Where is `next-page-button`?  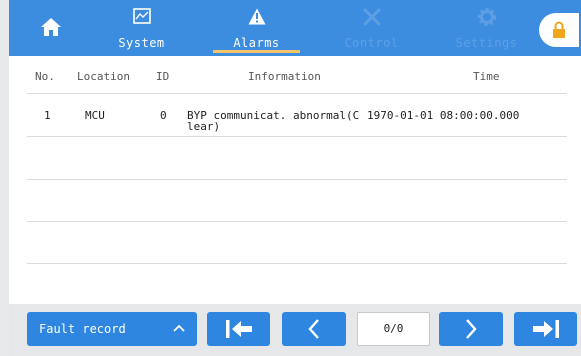
next-page-button is located at coordinates (471, 329).